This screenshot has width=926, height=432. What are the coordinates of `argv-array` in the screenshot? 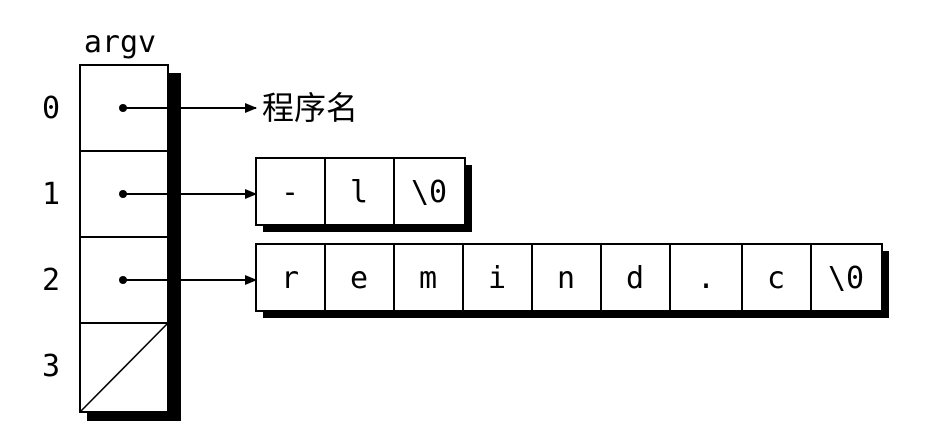 It's located at (130, 242).